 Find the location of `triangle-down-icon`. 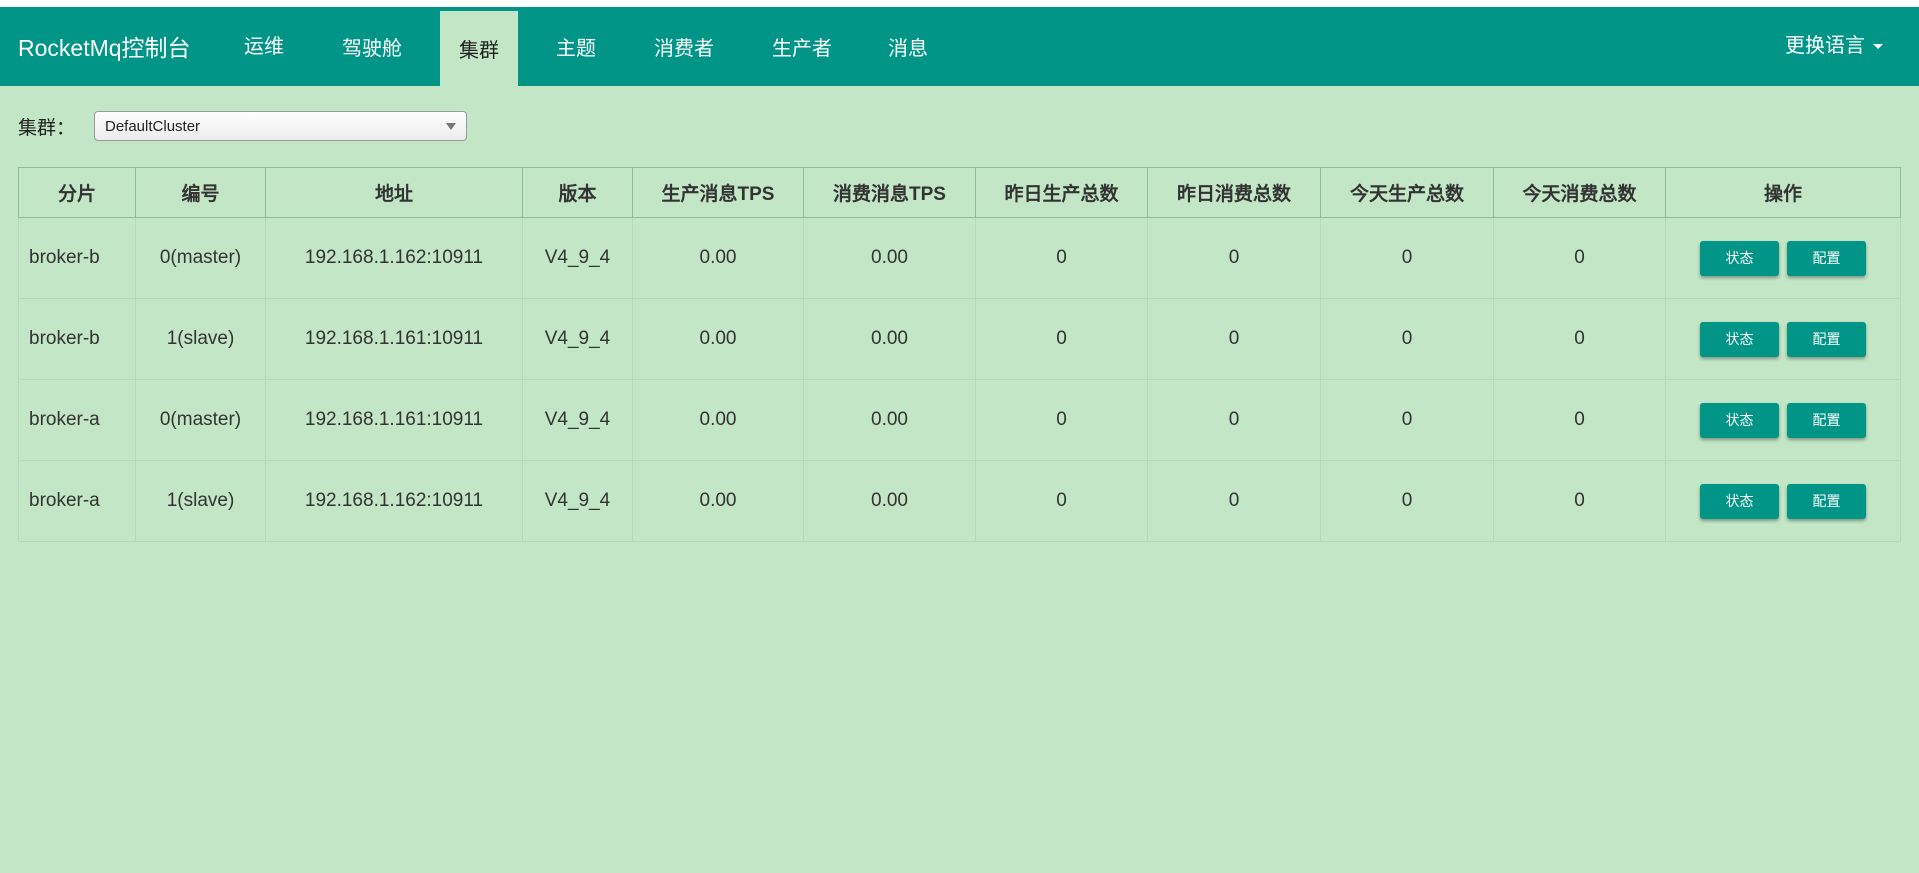

triangle-down-icon is located at coordinates (451, 126).